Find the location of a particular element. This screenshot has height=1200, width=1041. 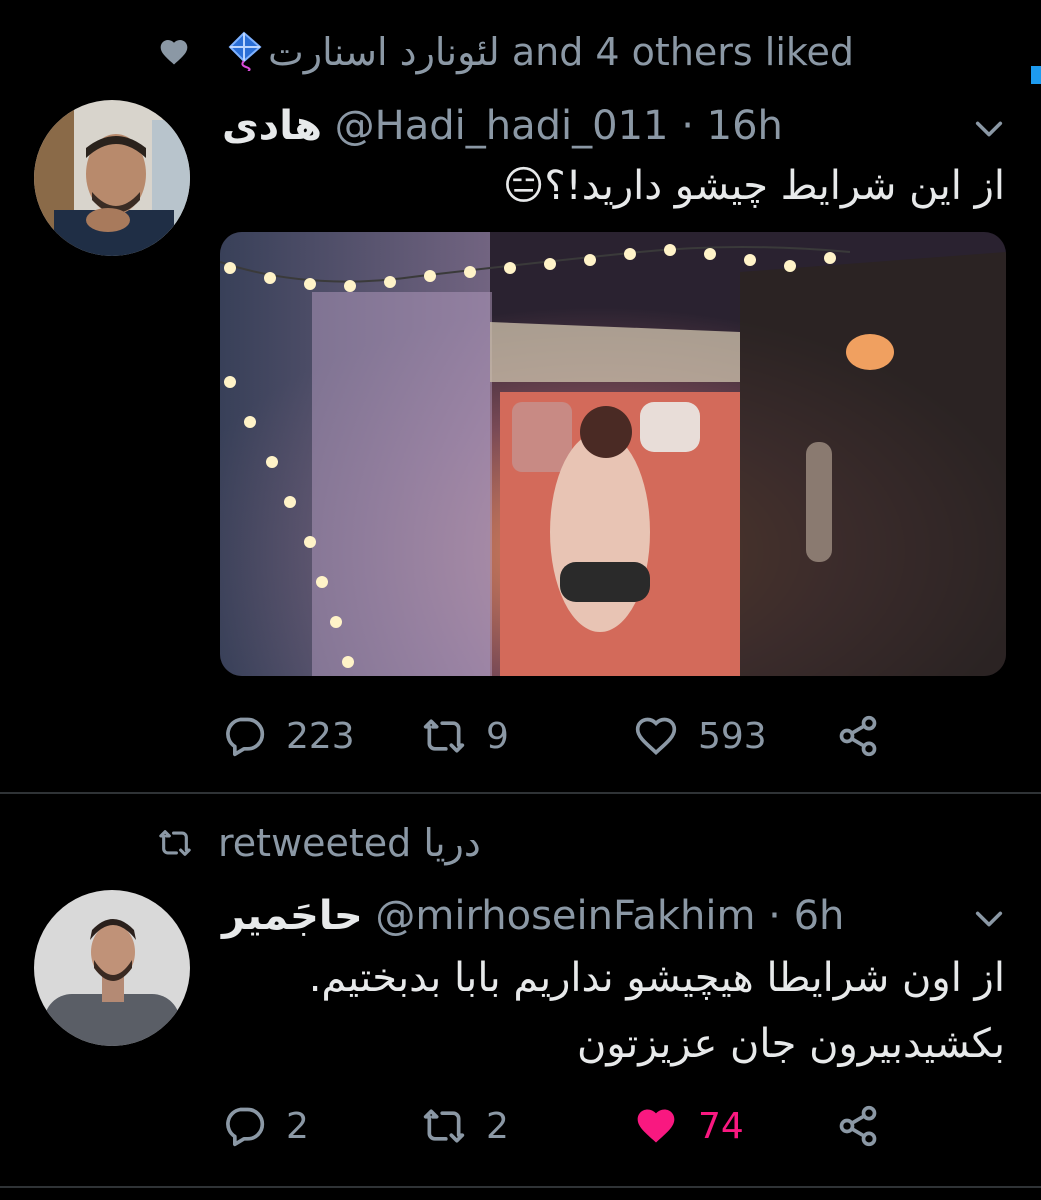

reply-button: 223 is located at coordinates (288, 736).